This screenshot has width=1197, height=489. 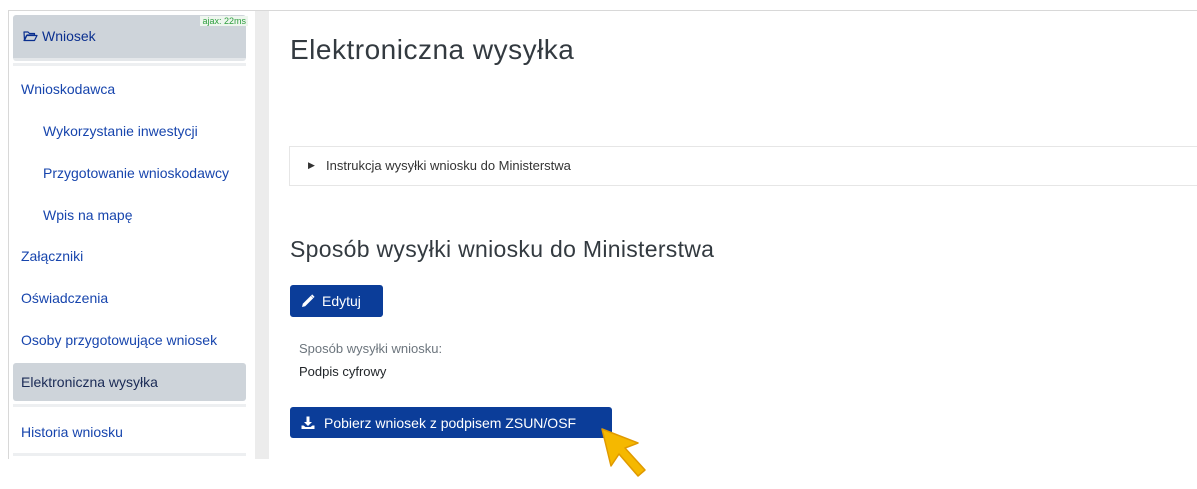 What do you see at coordinates (371, 348) in the screenshot?
I see `send-method-label: Sposób wysyłki wniosku:` at bounding box center [371, 348].